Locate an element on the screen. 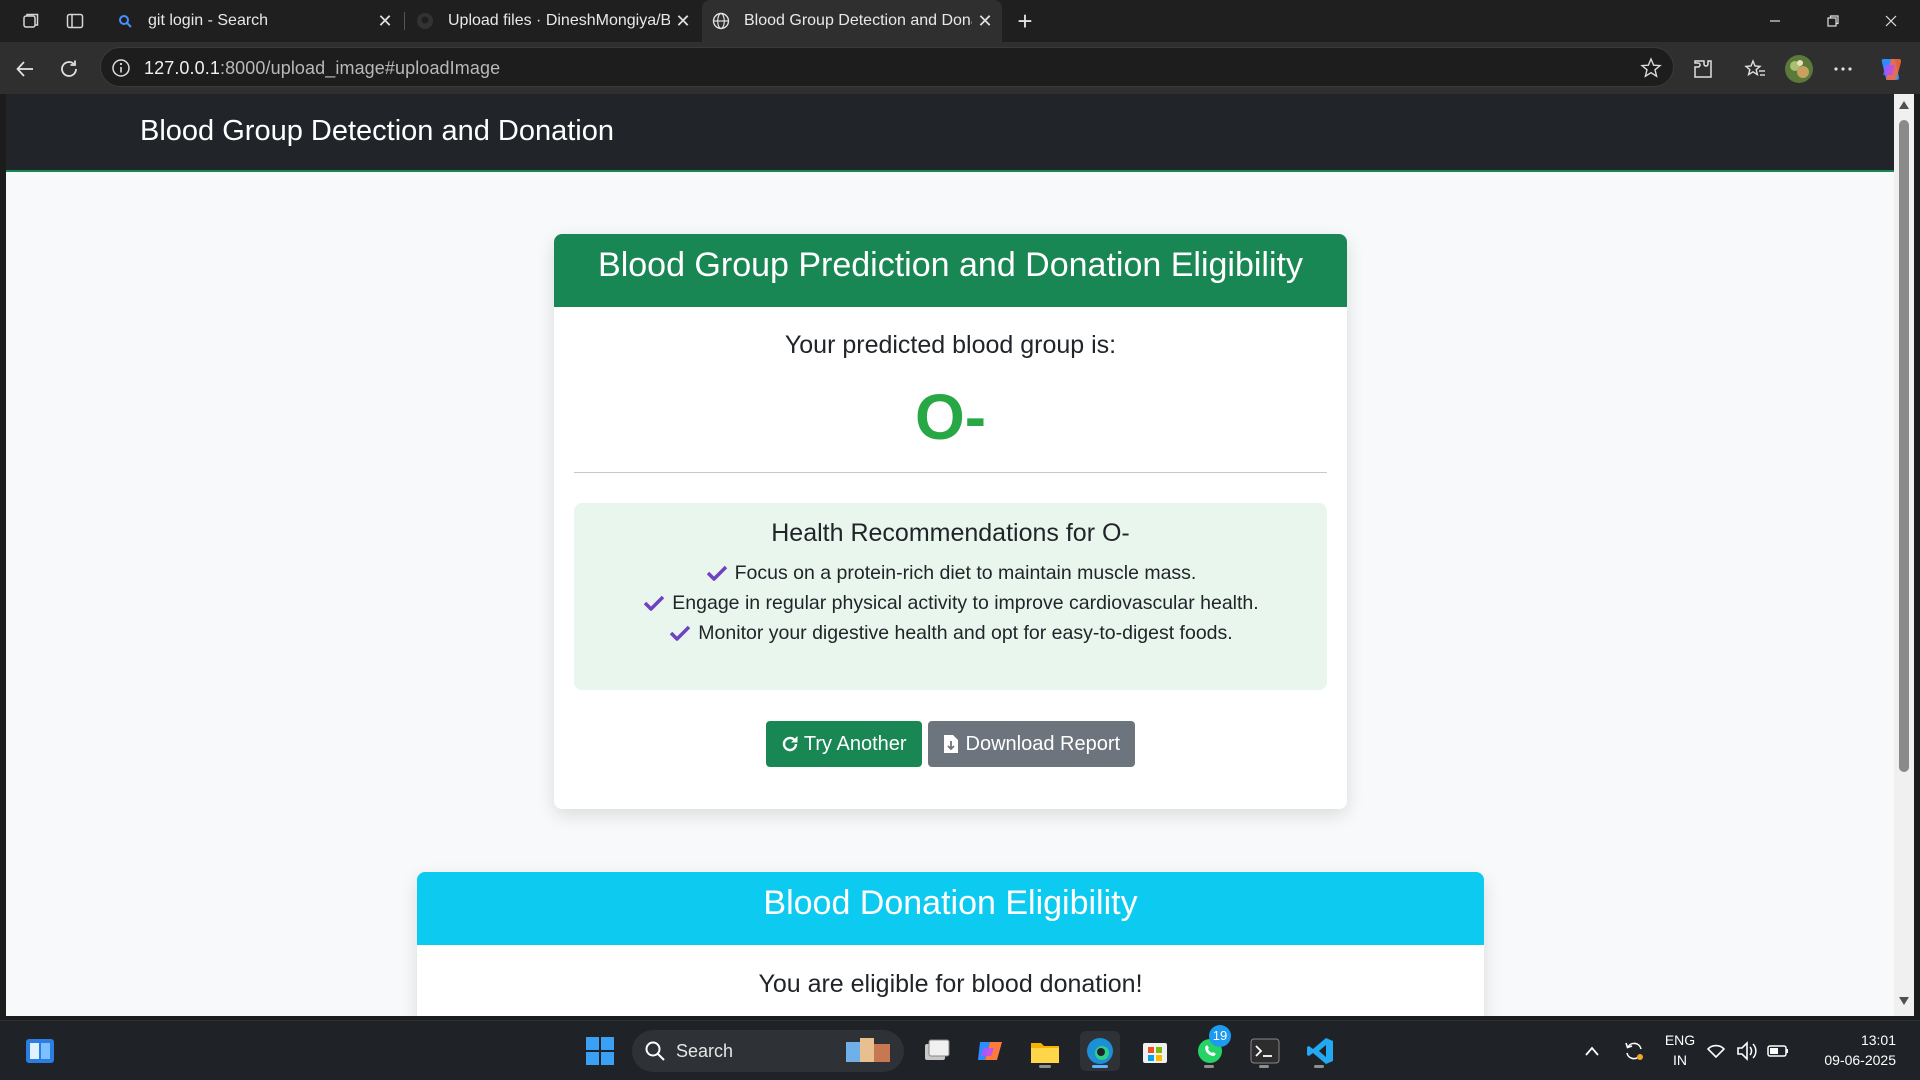  donation-card-header: Blood Donation Eligibility is located at coordinates (950, 908).